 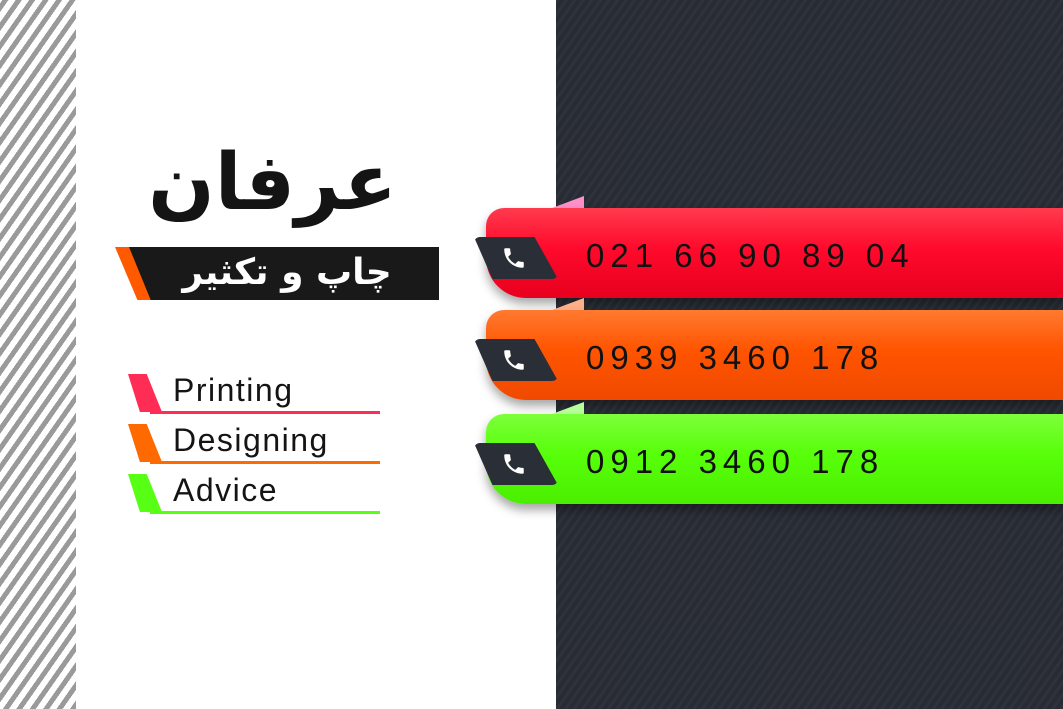 I want to click on brand-name: عرفان, so click(x=272, y=183).